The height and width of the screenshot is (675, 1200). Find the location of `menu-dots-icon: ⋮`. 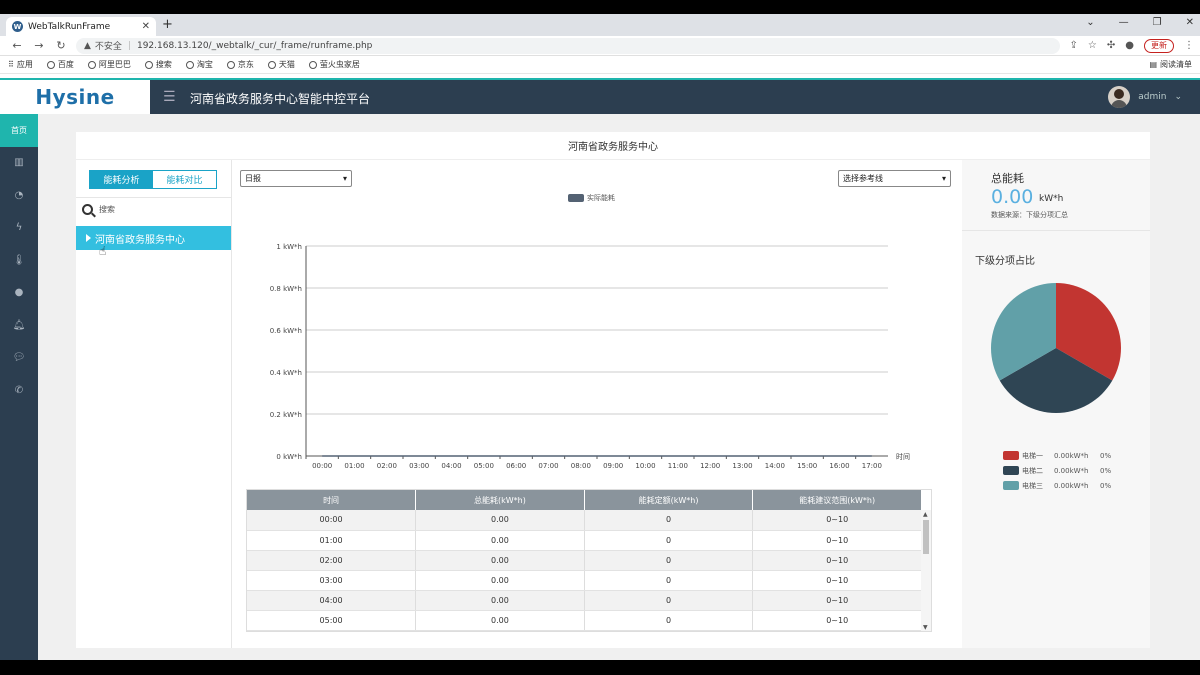

menu-dots-icon: ⋮ is located at coordinates (1189, 45).